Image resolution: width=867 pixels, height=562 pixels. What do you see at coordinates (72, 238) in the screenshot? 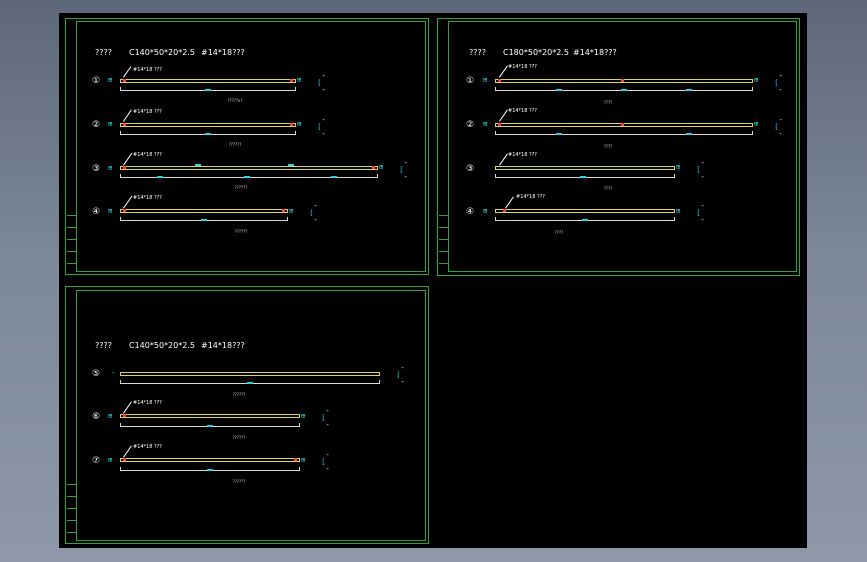
I see `sheet-1-side-strip` at bounding box center [72, 238].